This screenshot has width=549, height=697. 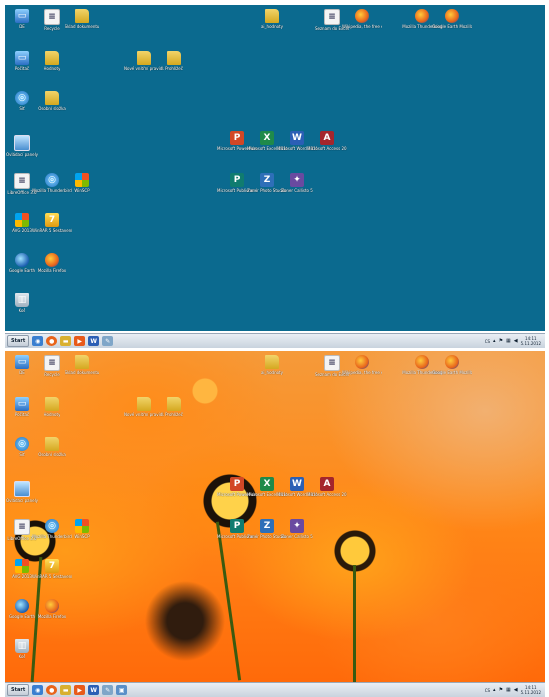 What do you see at coordinates (22, 26) in the screenshot?
I see `desktop-shortcut-label: DE` at bounding box center [22, 26].